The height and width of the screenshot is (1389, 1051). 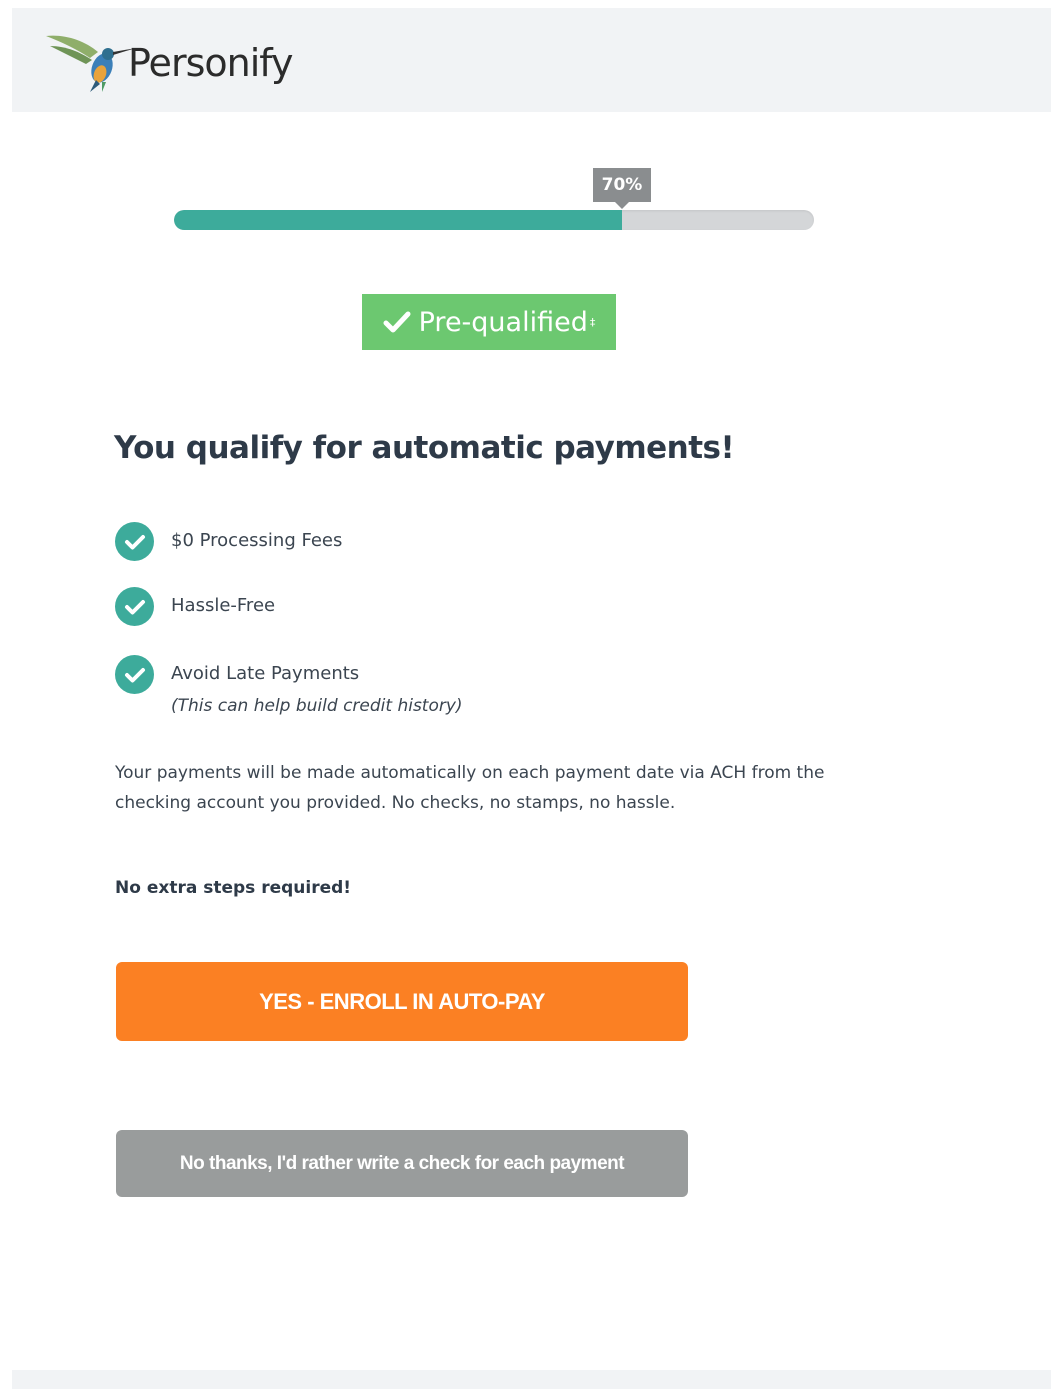 I want to click on progress-track, so click(x=494, y=220).